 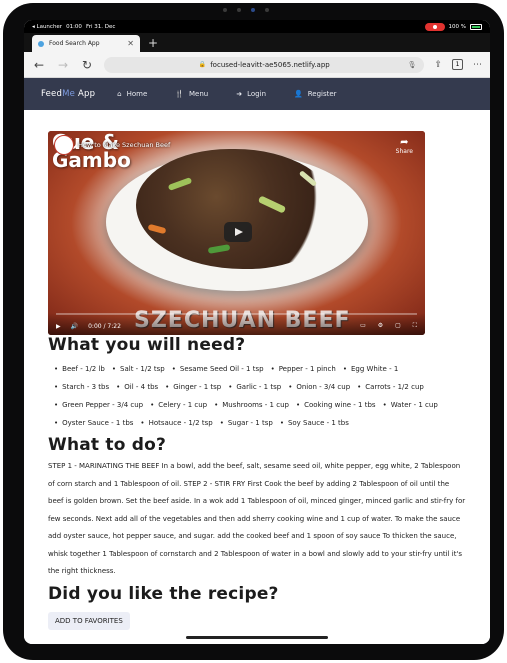 What do you see at coordinates (74, 43) in the screenshot?
I see `tab-title: Food Search App` at bounding box center [74, 43].